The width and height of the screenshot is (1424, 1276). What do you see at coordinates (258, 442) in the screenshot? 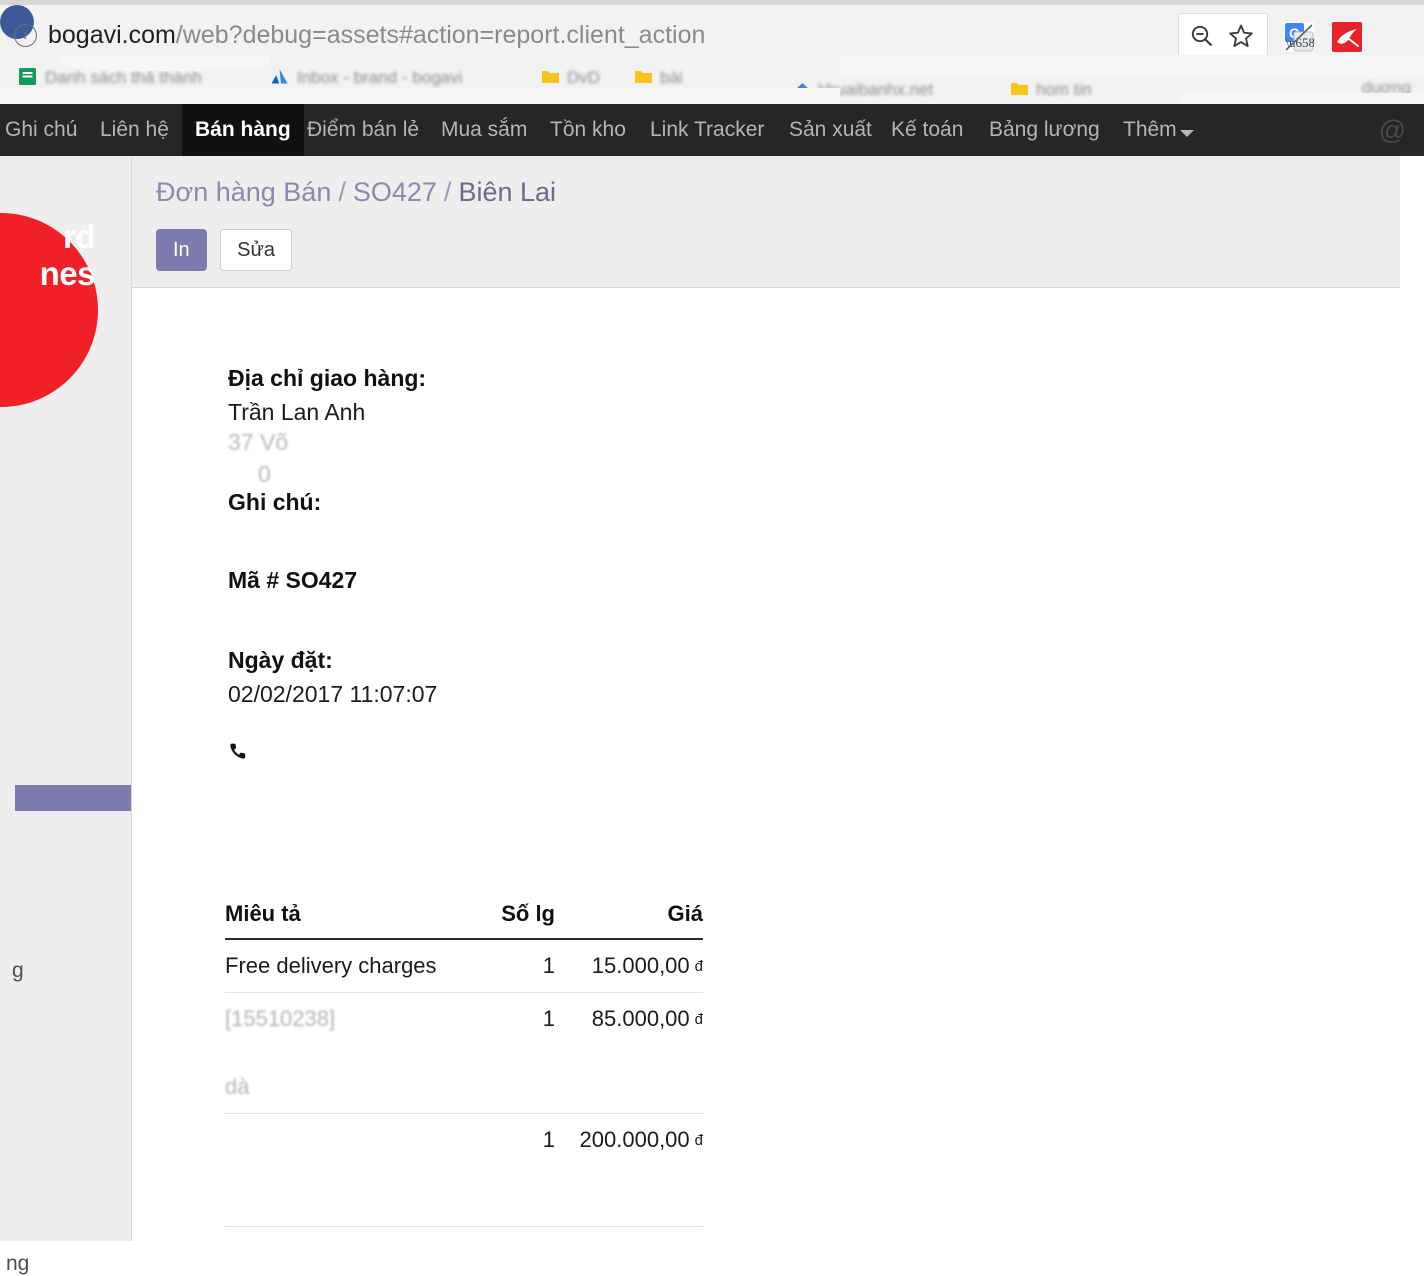
I see `shipping-address-line: 37 Võ` at bounding box center [258, 442].